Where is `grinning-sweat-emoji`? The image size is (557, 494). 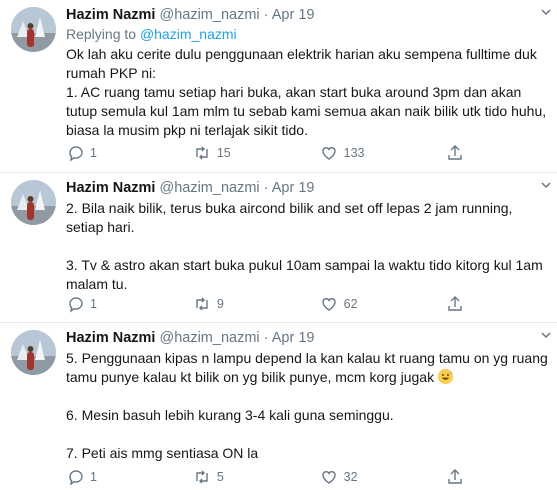
grinning-sweat-emoji is located at coordinates (445, 376).